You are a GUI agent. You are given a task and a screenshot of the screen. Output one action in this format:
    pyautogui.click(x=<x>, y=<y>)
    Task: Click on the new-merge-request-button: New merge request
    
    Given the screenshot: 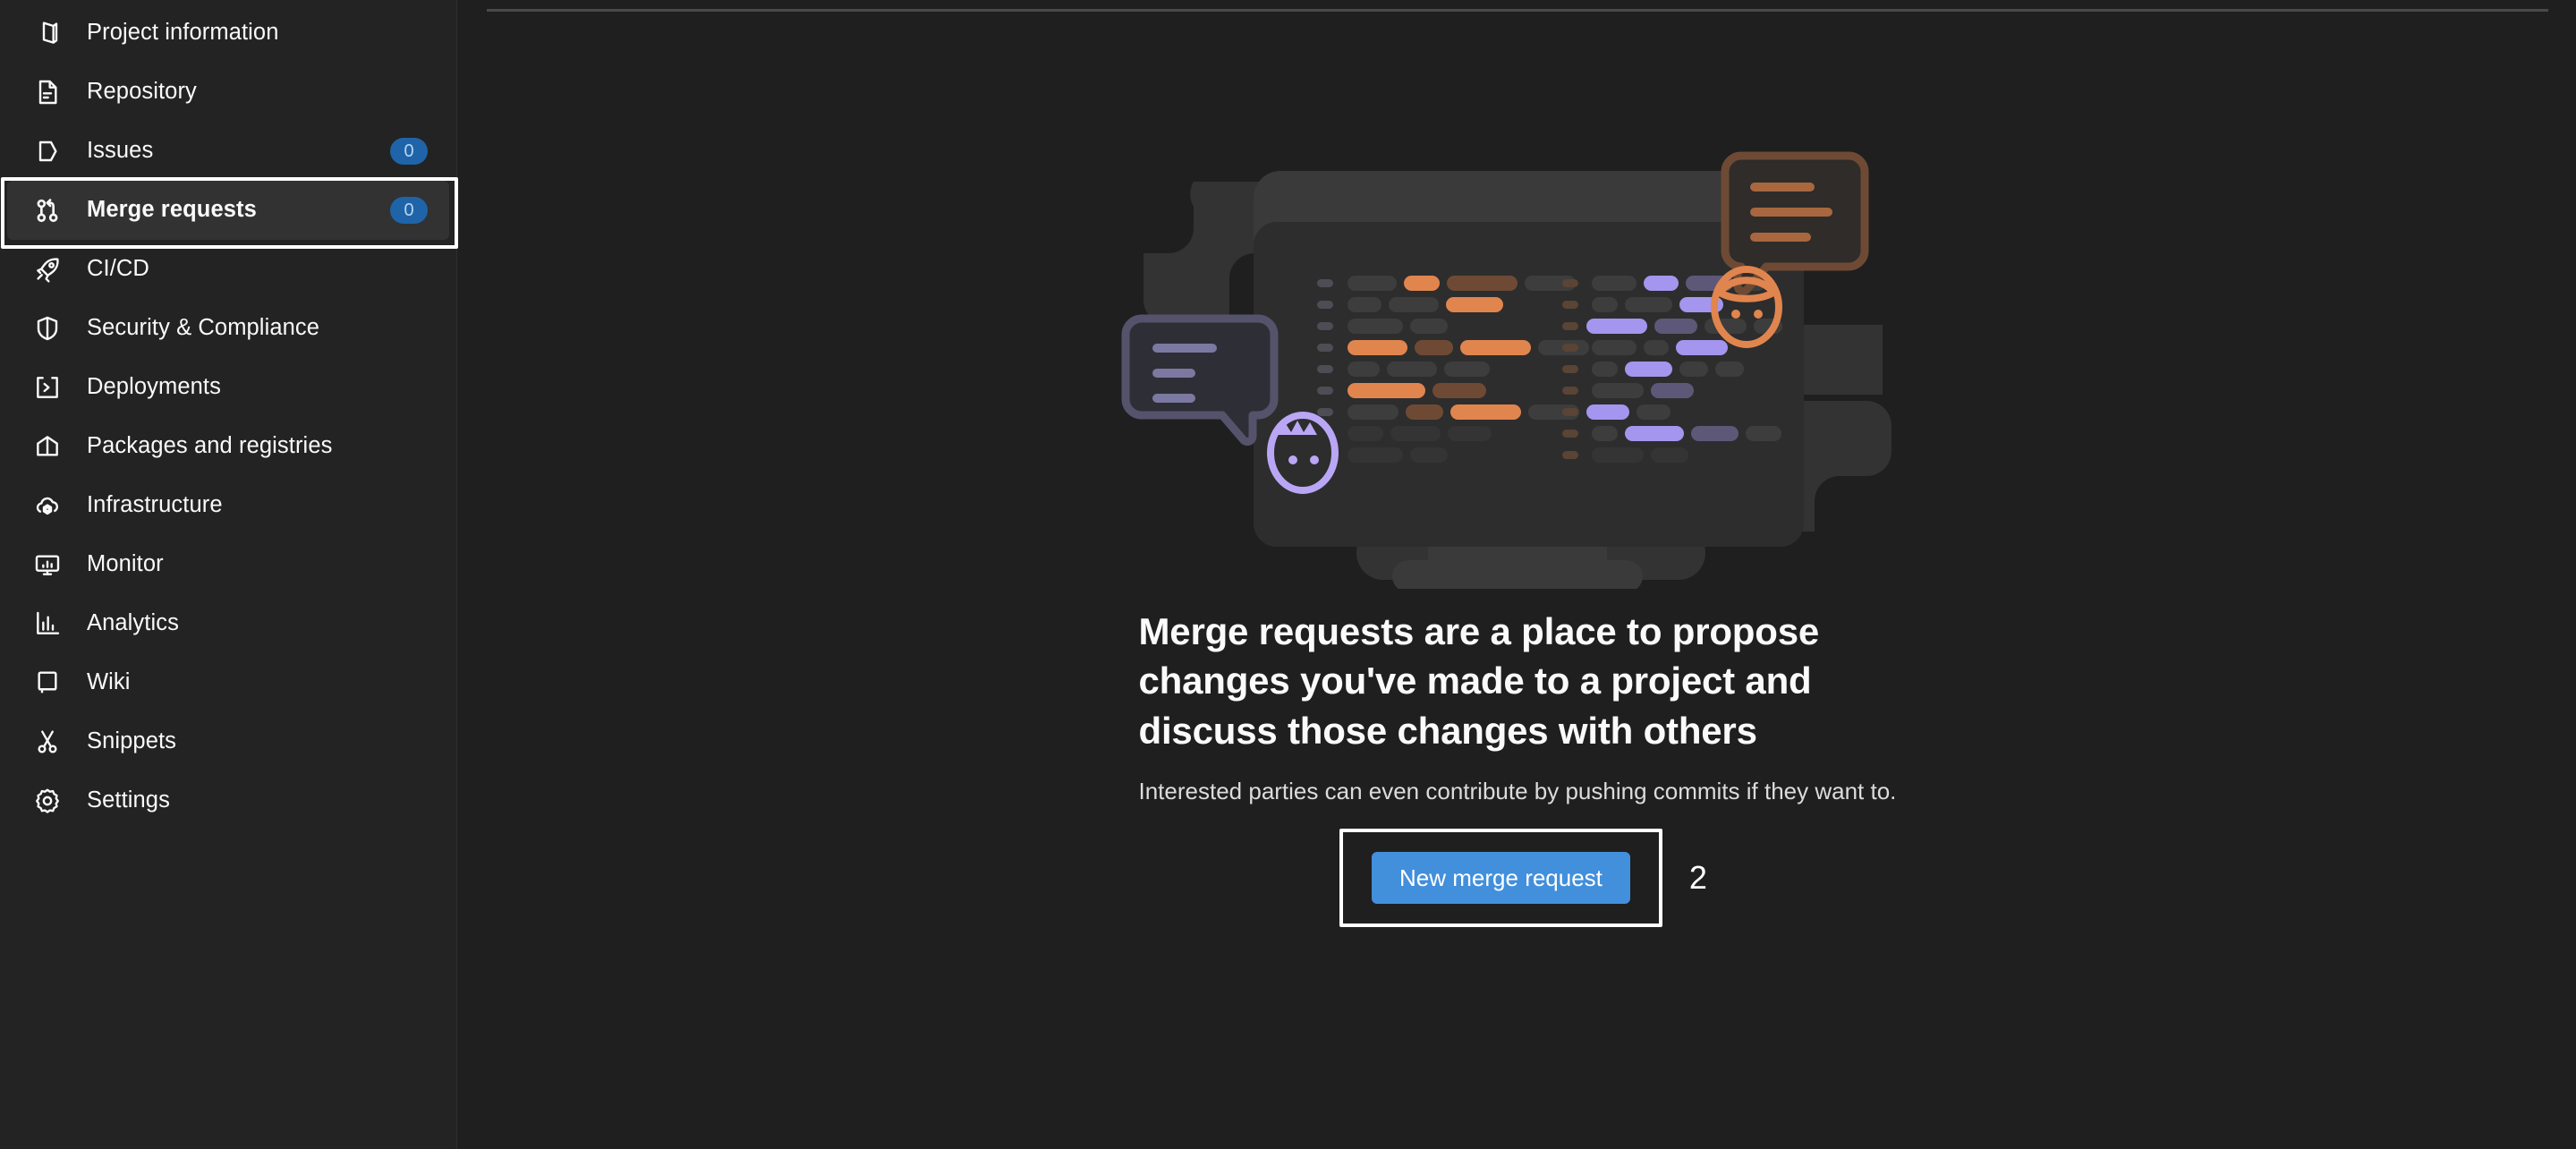 What is the action you would take?
    pyautogui.click(x=1501, y=878)
    